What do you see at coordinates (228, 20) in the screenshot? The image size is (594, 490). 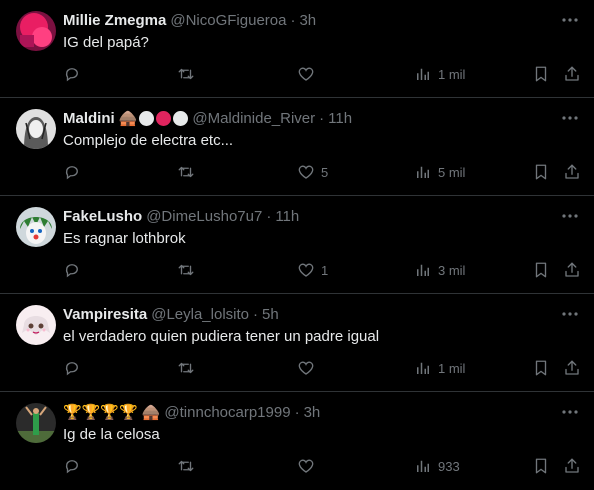 I see `user-handle: @NicoGFigueroa` at bounding box center [228, 20].